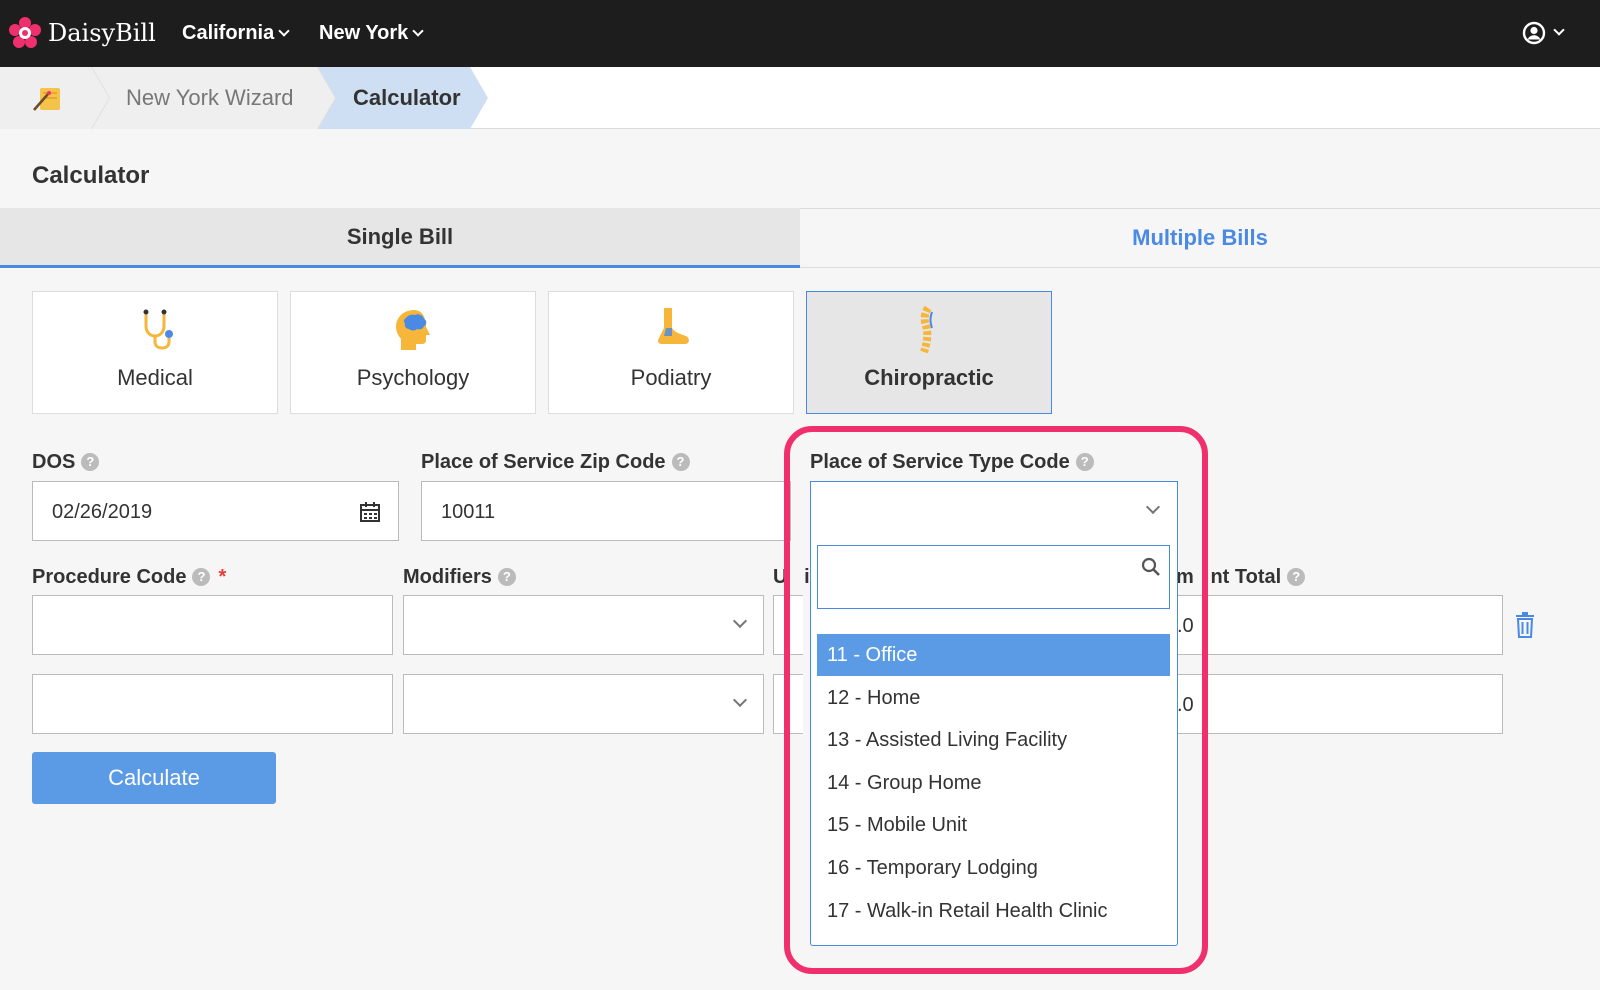  Describe the element at coordinates (800, 98) in the screenshot. I see `breadcrumb: New York Wizard Calculator` at that location.